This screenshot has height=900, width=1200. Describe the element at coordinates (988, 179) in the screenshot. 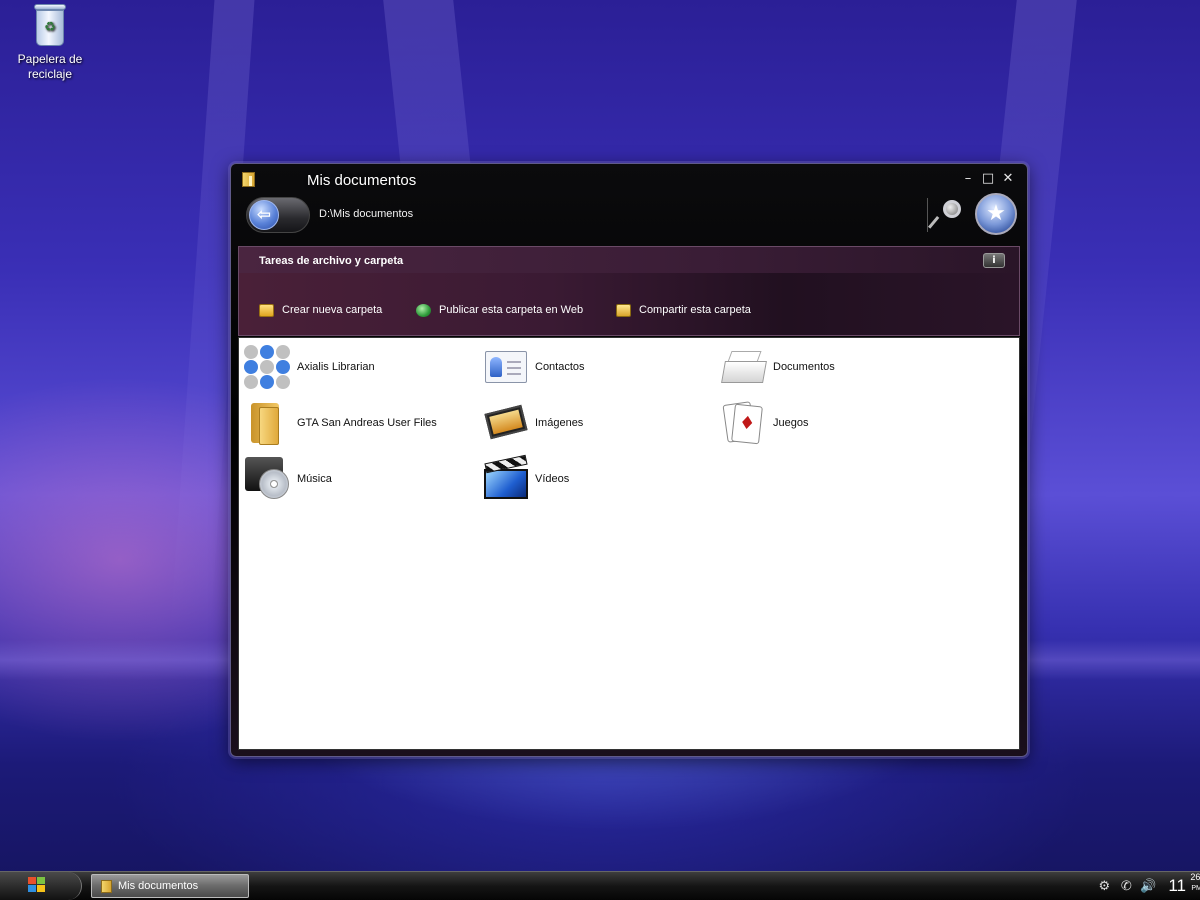

I see `maximize-button: □` at that location.